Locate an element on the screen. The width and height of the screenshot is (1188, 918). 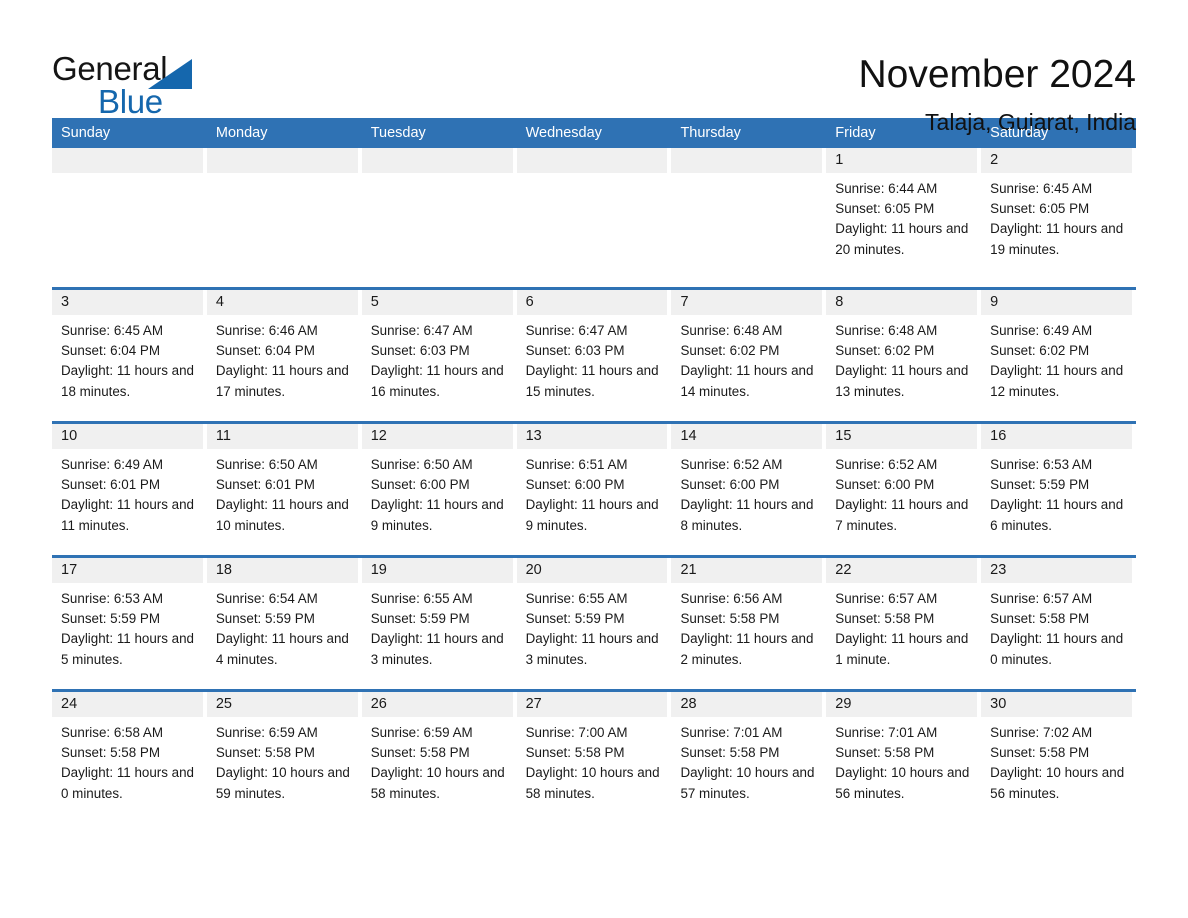
sunset-text: Sunset: 6:05 PM is located at coordinates (885, 209).